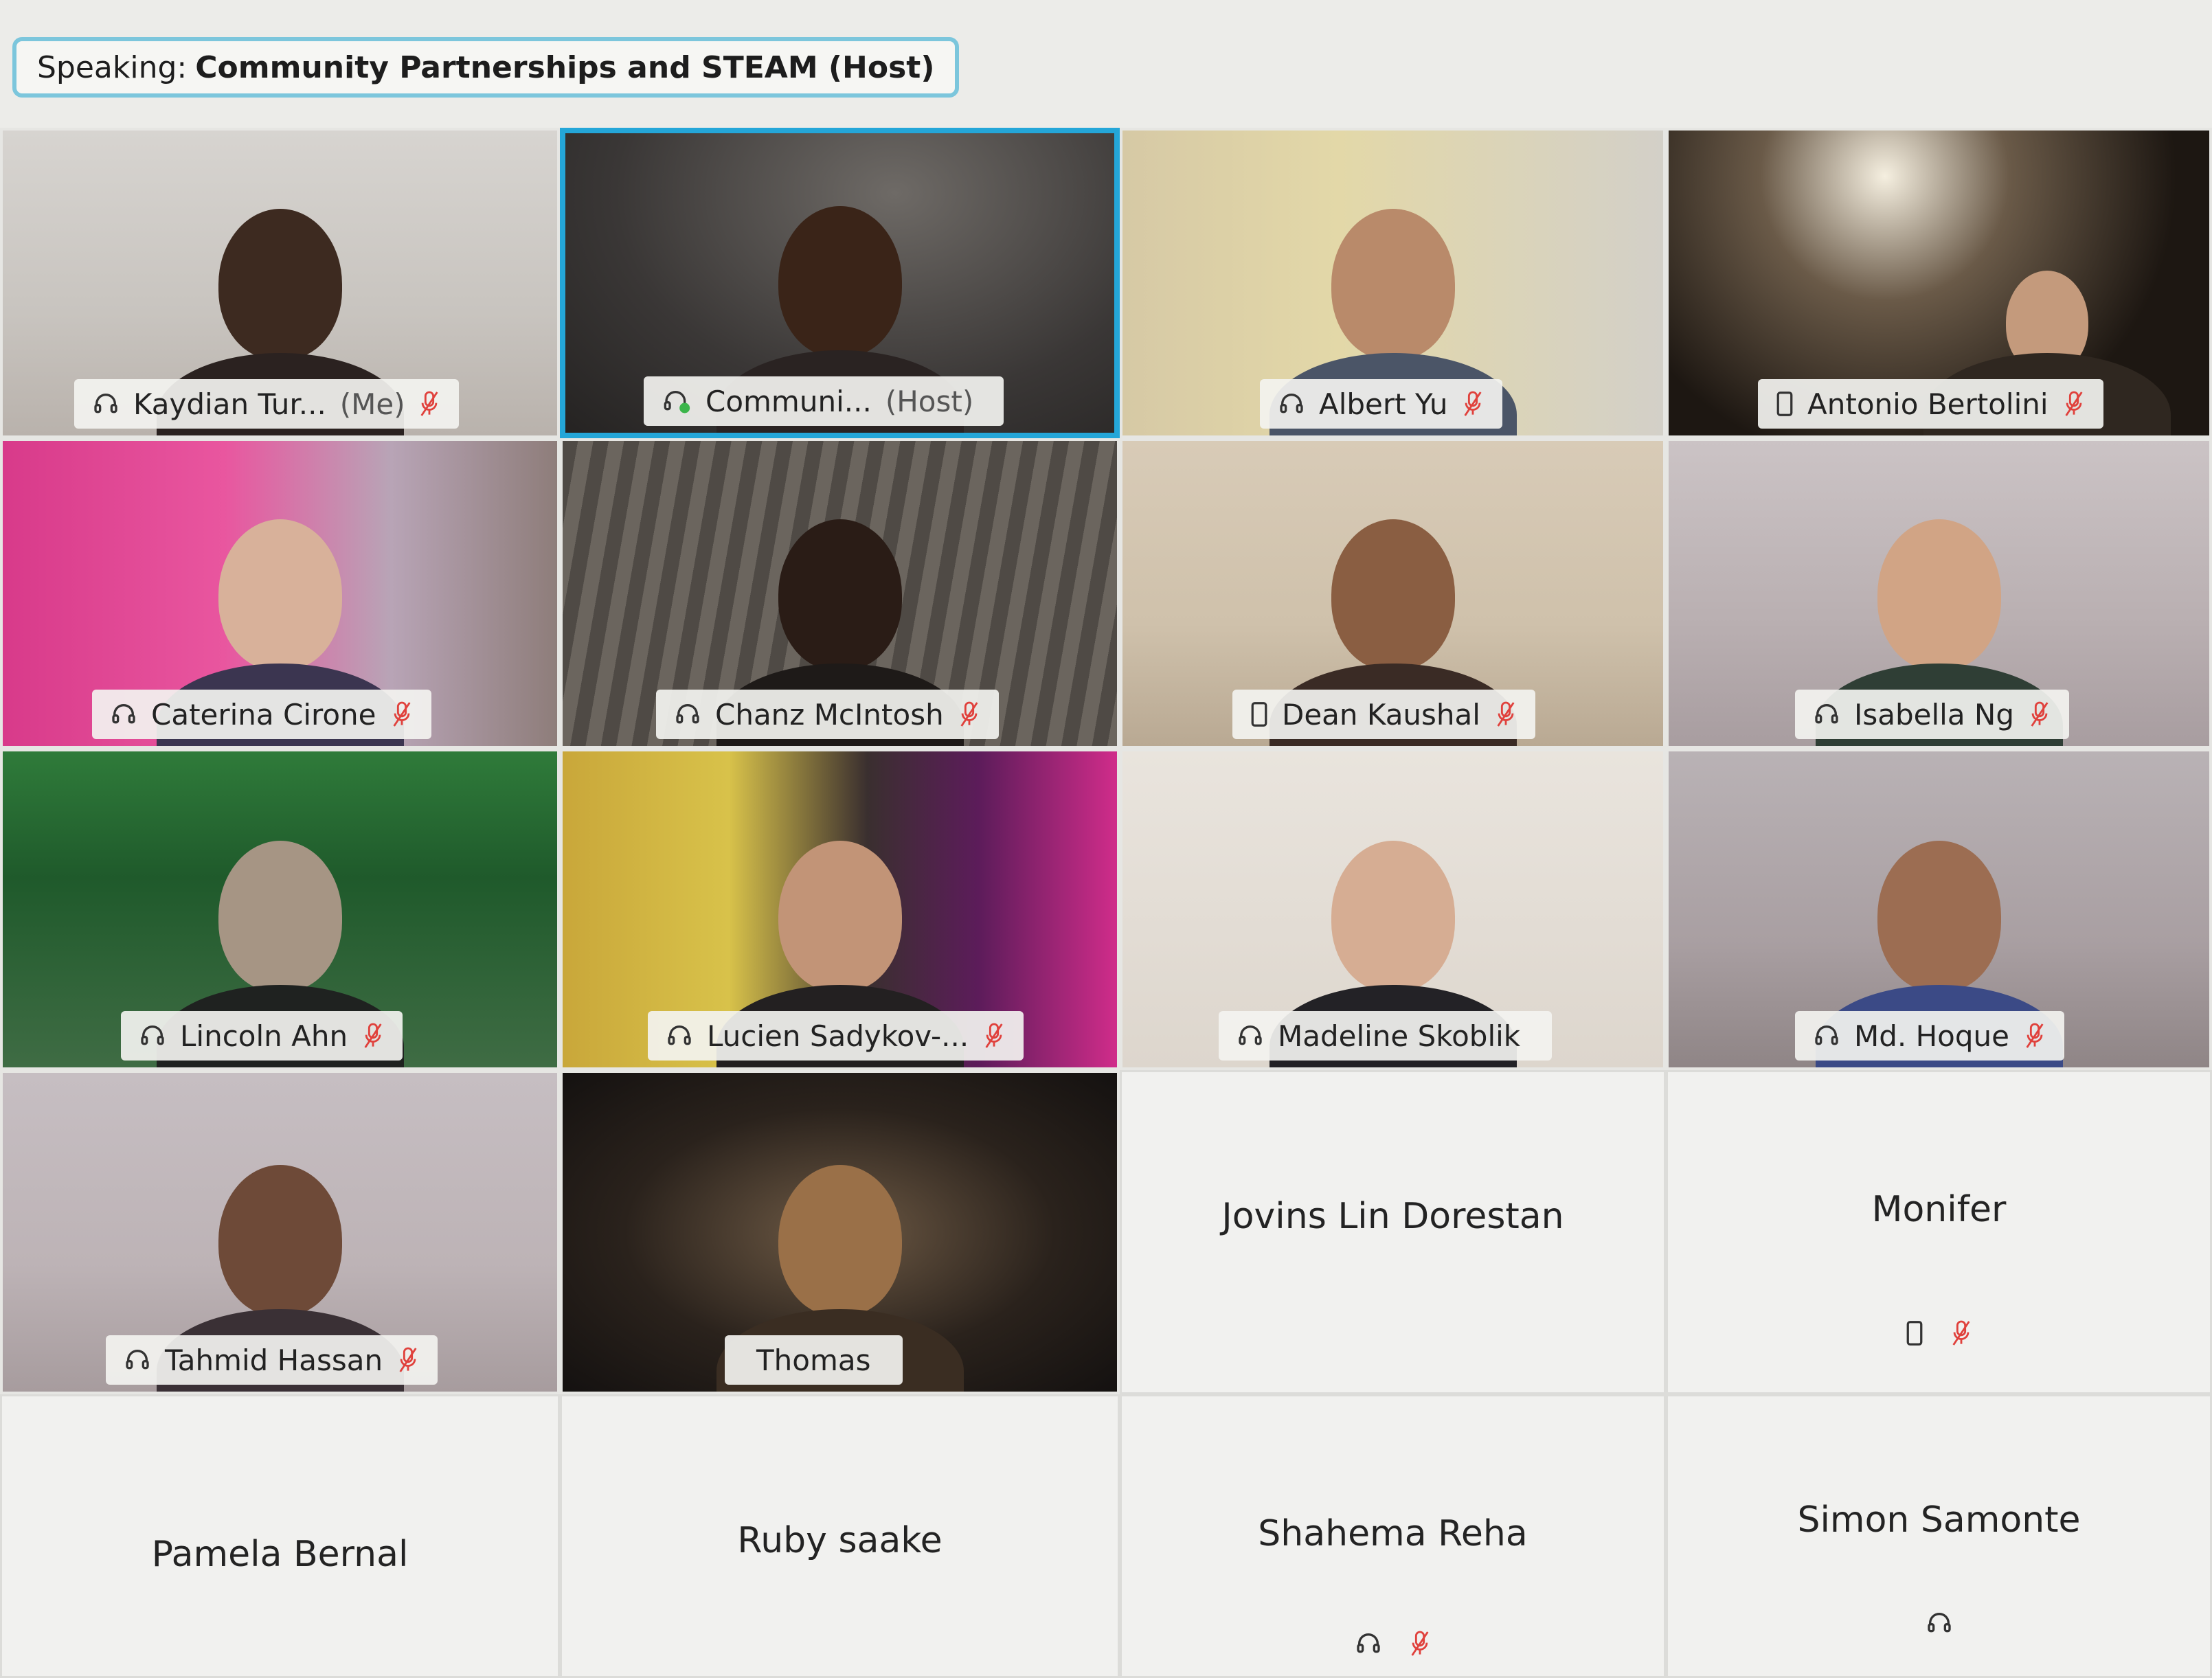  I want to click on participant-name: Caterina Cirone, so click(263, 714).